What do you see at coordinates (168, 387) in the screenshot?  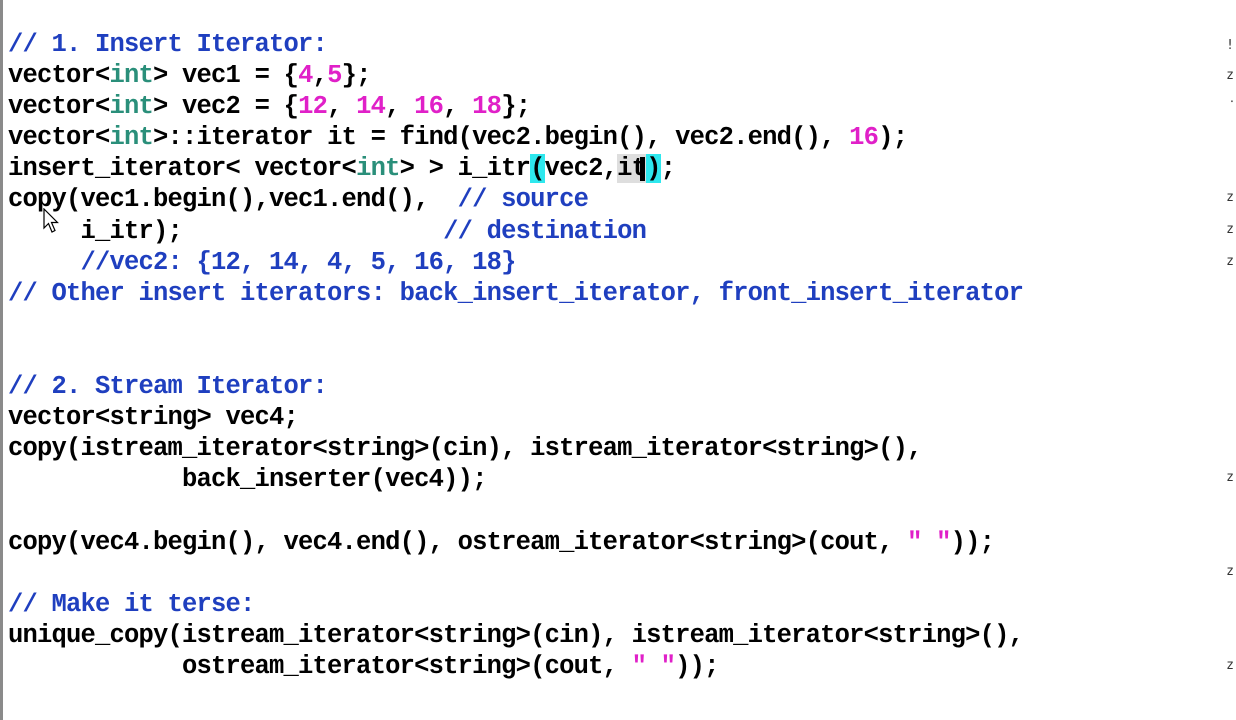 I see `code-comment: // 2. Stream Iterator:` at bounding box center [168, 387].